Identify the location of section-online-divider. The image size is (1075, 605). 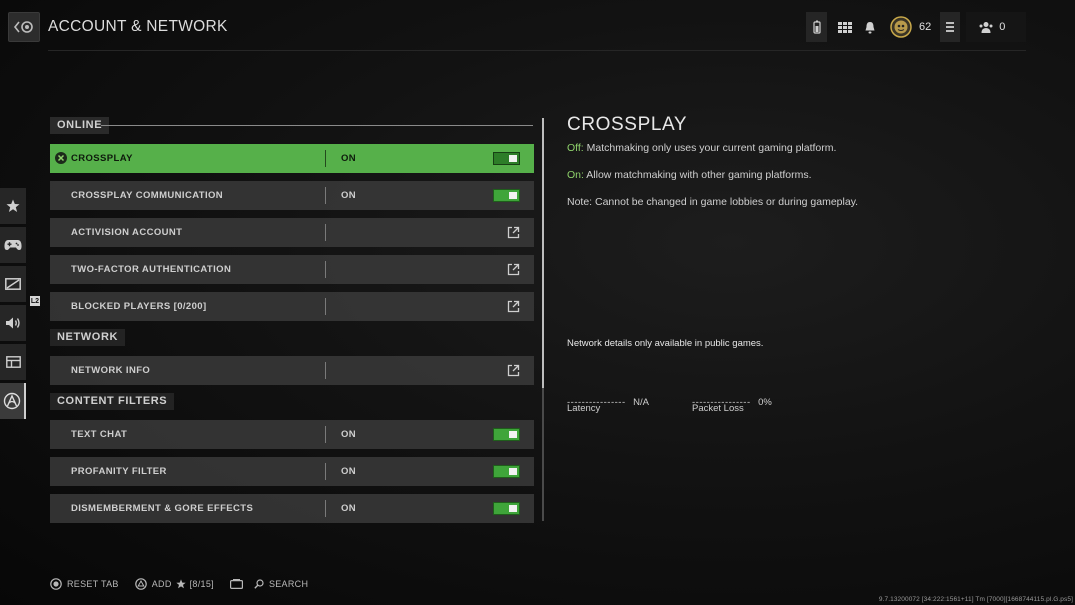
(317, 125).